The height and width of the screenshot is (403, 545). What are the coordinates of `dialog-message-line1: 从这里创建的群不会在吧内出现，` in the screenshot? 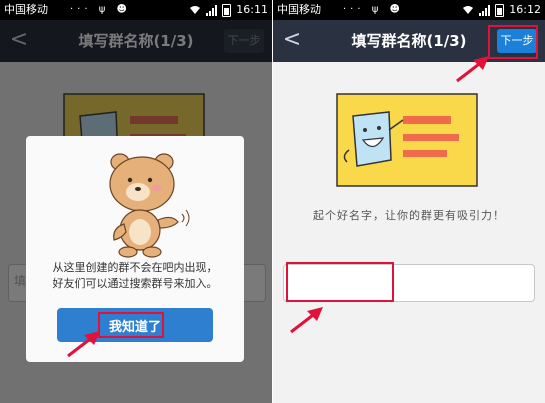 It's located at (135, 267).